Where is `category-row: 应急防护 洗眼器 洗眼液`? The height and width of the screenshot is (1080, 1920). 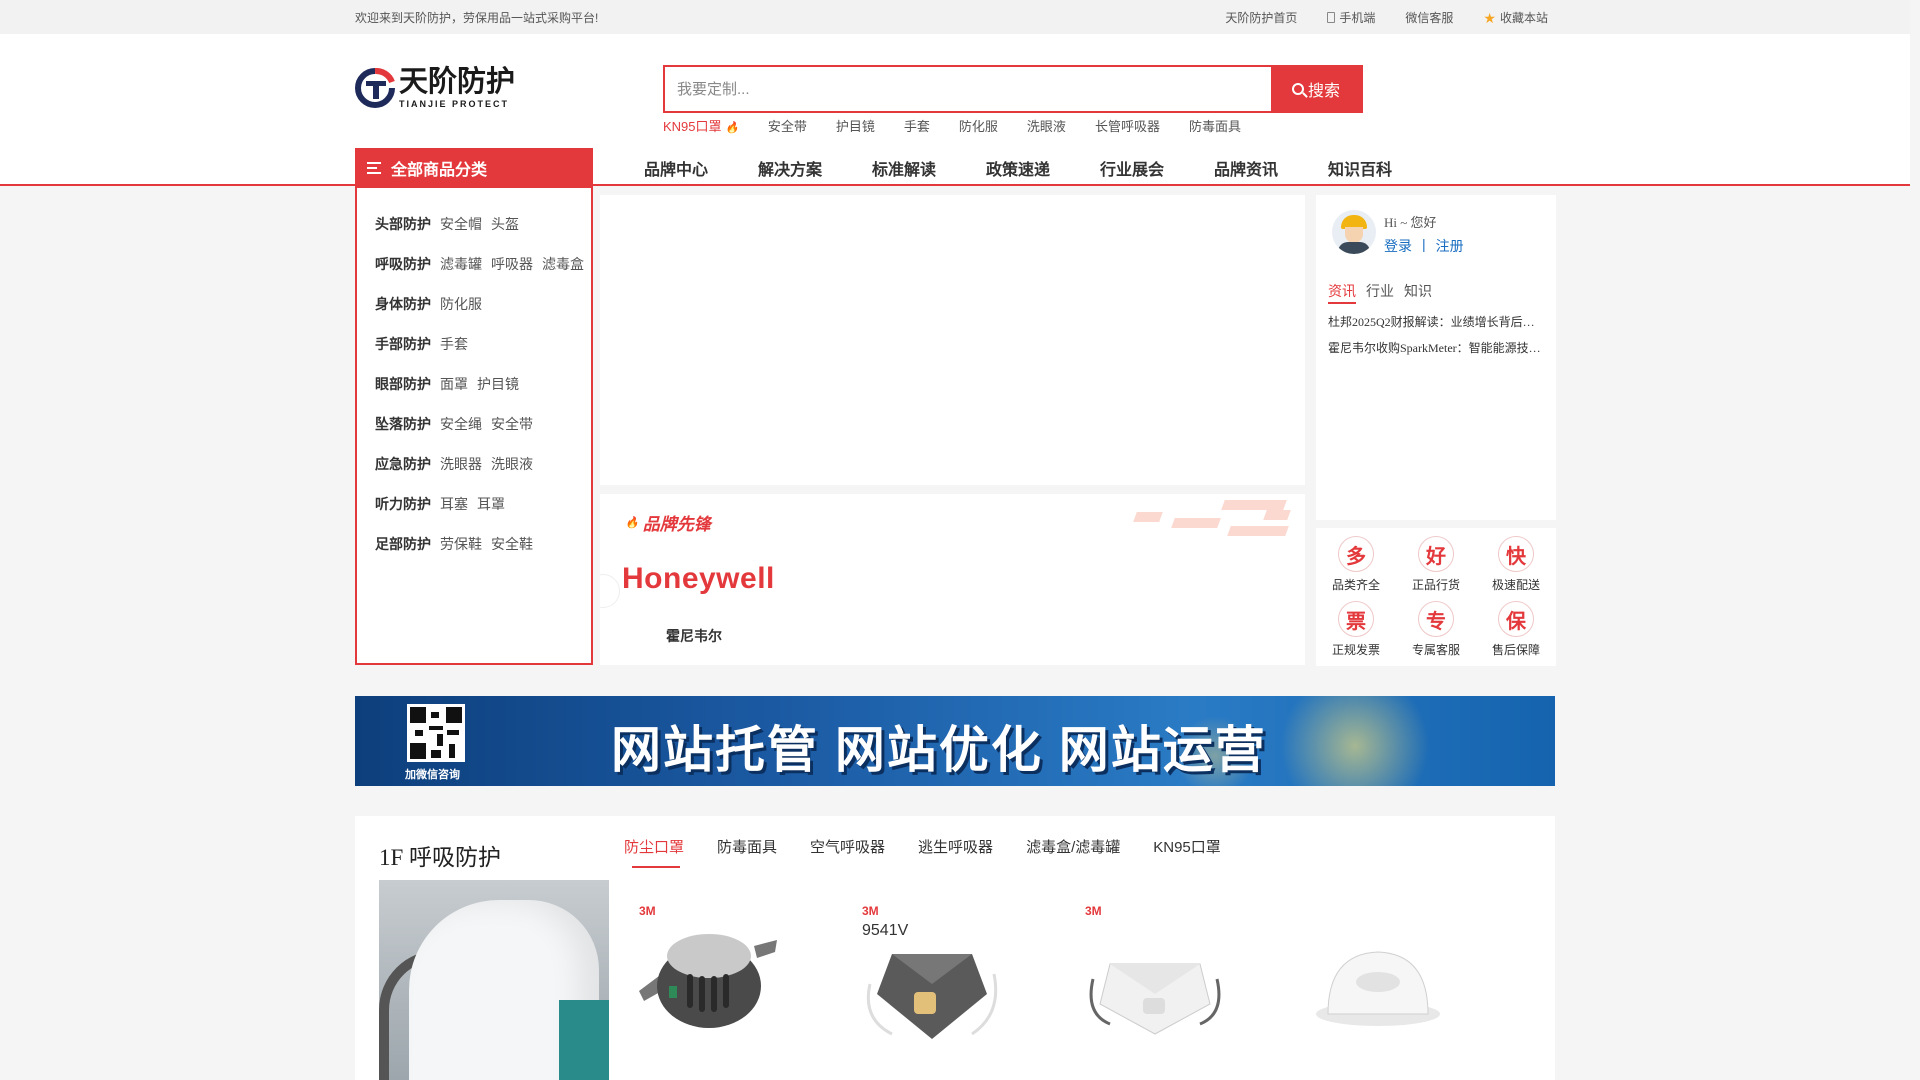
category-row: 应急防护 洗眼器 洗眼液 is located at coordinates (474, 464).